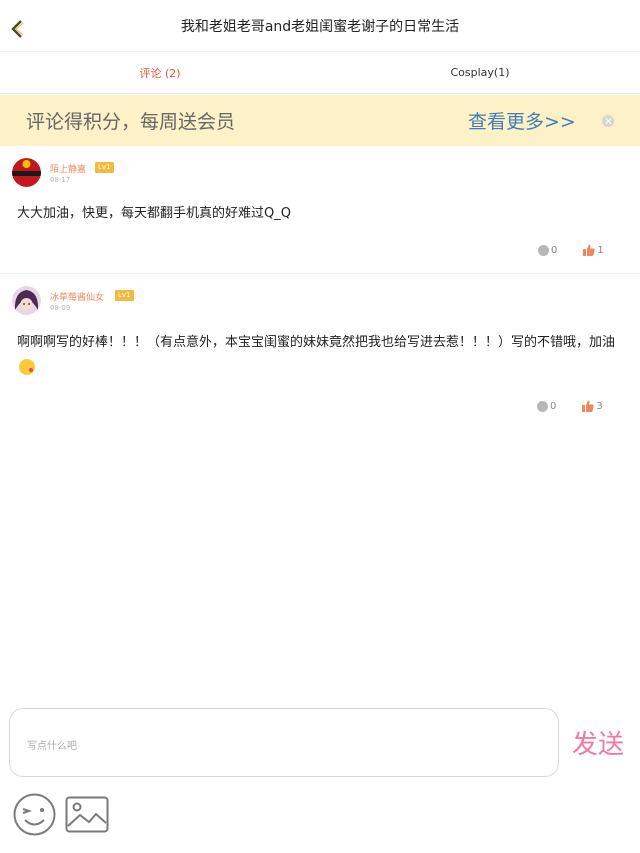 The image size is (640, 853). Describe the element at coordinates (571, 250) in the screenshot. I see `comment-actions: 0 1` at that location.